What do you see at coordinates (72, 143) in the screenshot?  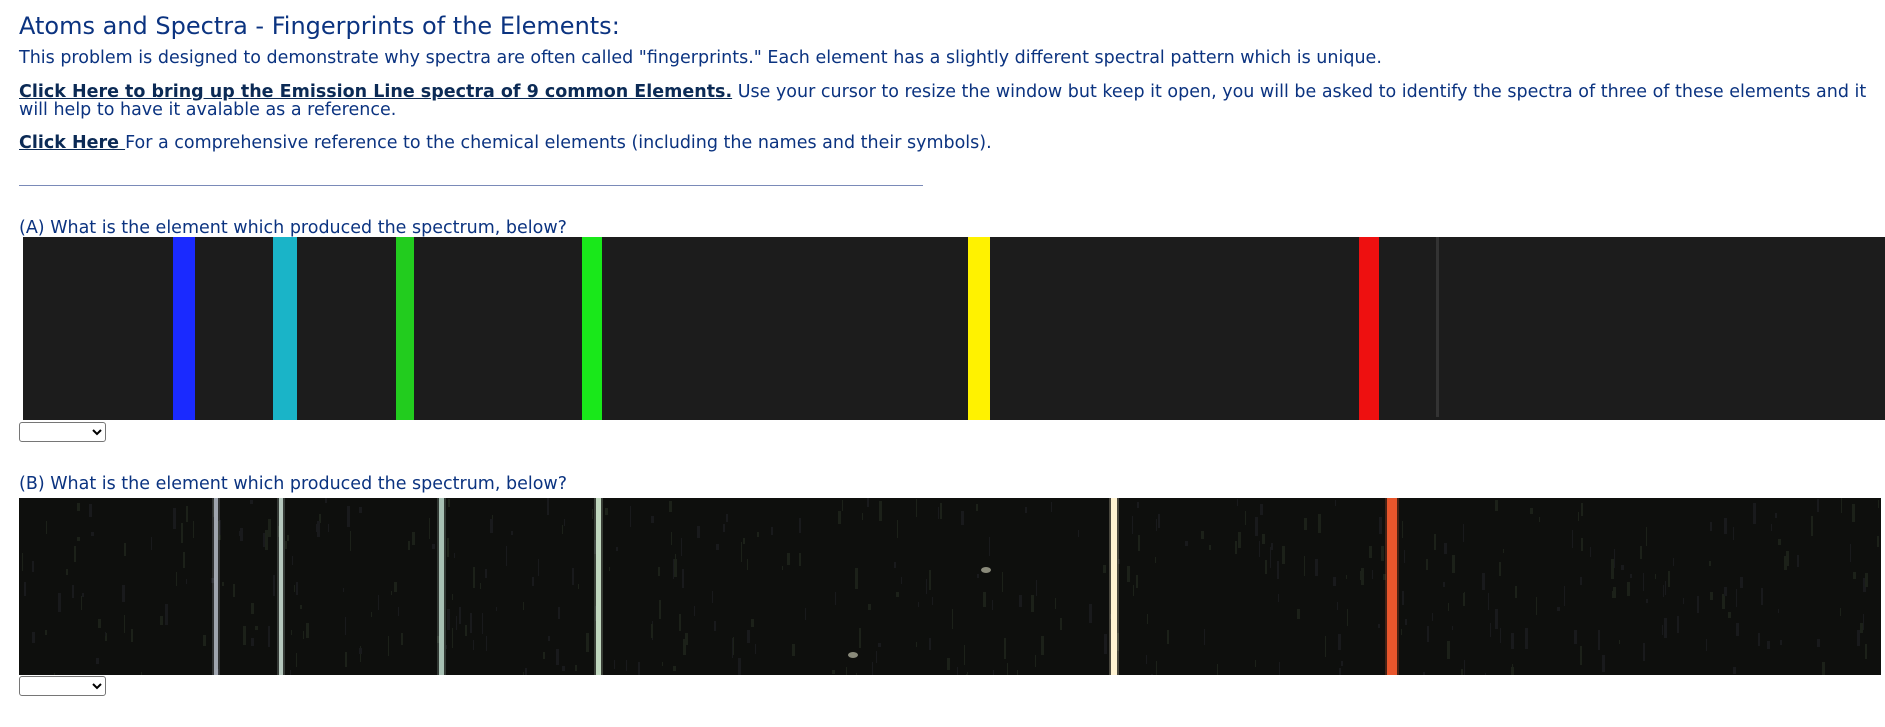 I see `element-reference-link: Click Here` at bounding box center [72, 143].